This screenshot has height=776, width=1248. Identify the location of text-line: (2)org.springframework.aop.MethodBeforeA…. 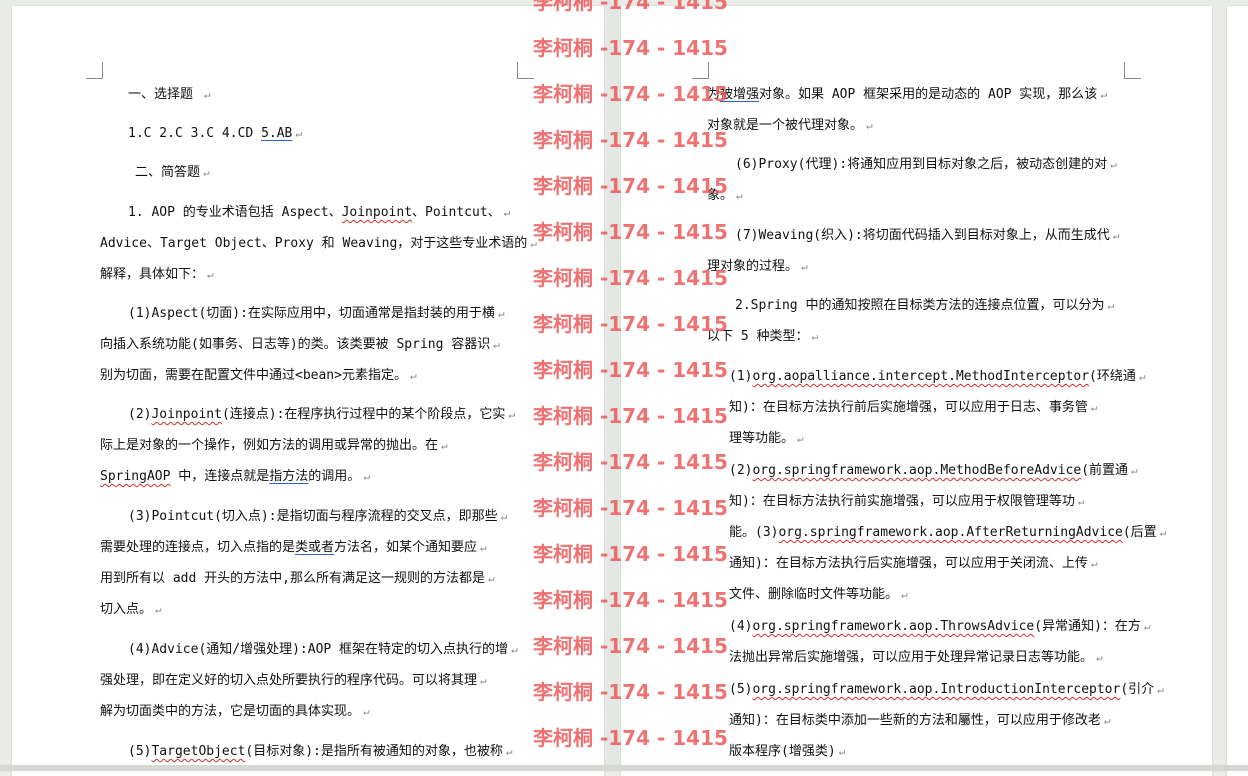
(938, 470).